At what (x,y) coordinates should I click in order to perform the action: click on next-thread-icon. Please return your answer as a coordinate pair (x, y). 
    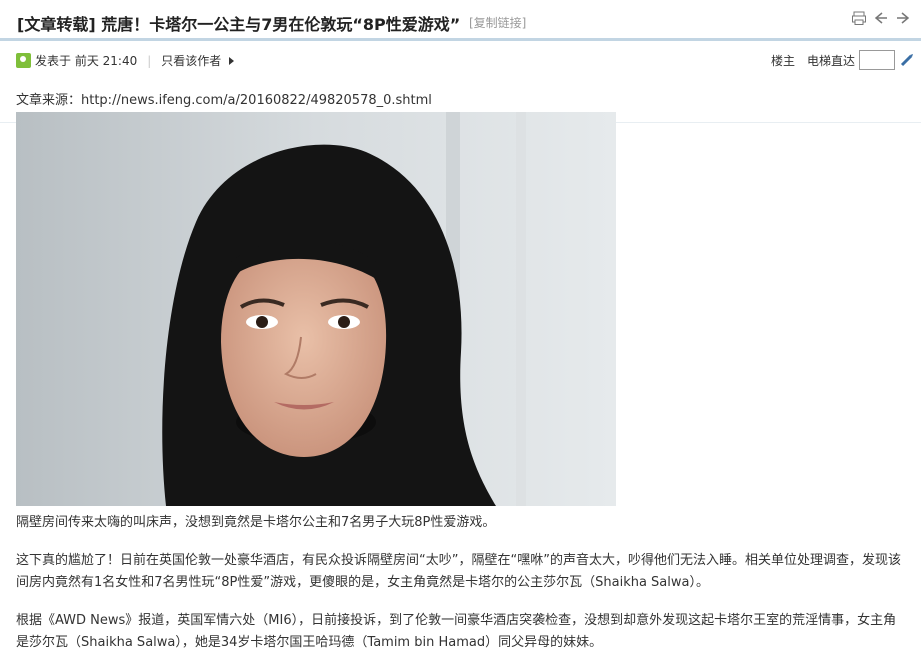
    Looking at the image, I should click on (903, 18).